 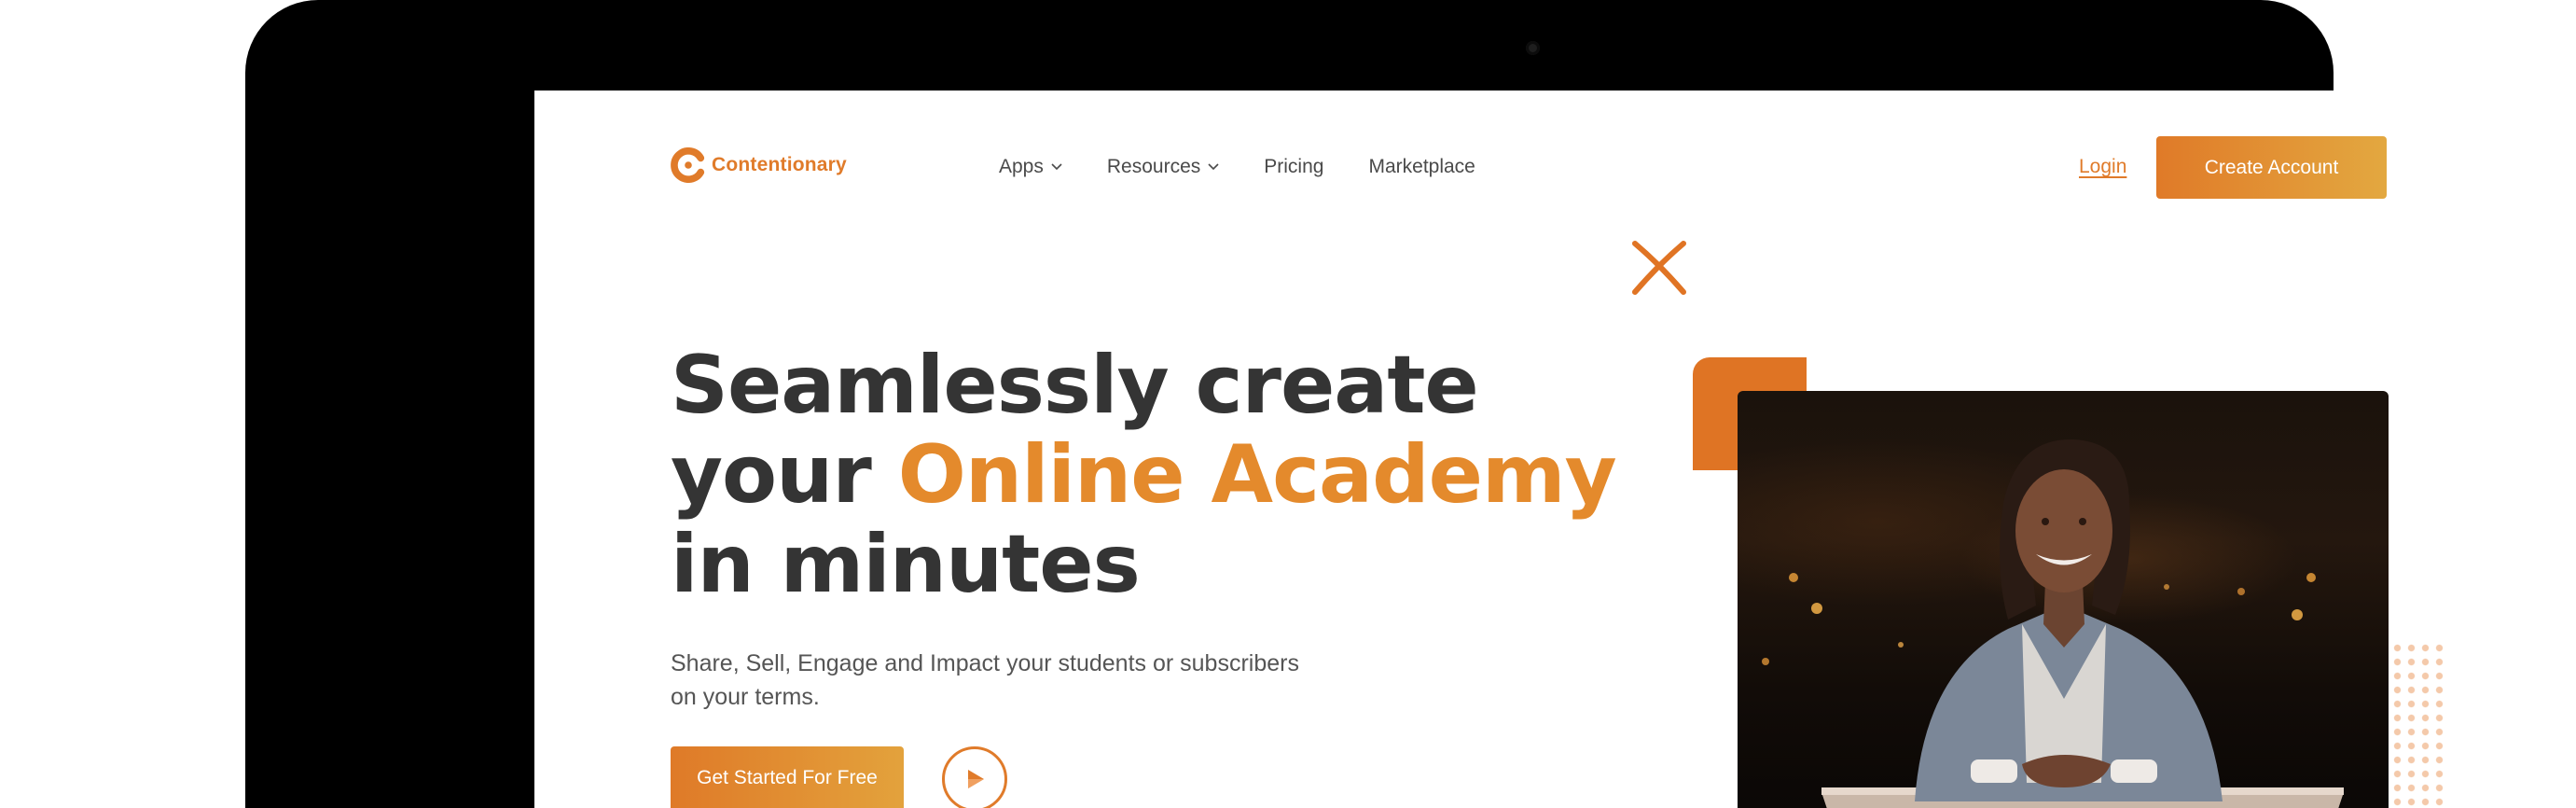 I want to click on login-link: Login, so click(x=2102, y=167).